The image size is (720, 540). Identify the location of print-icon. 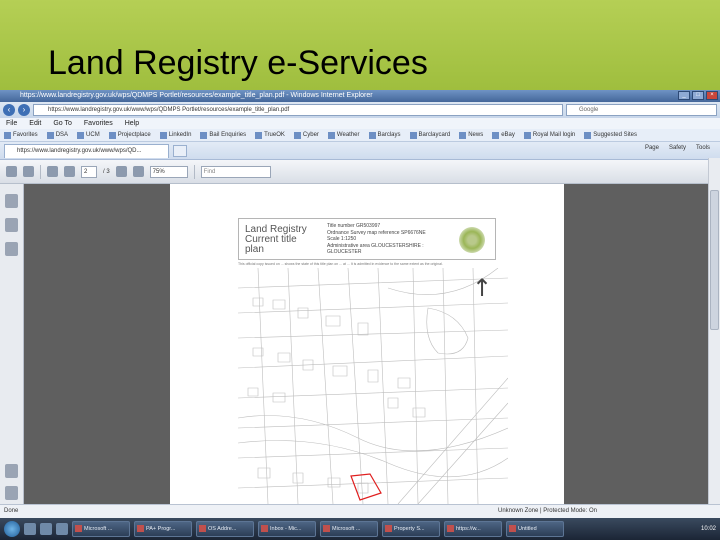
(11, 171).